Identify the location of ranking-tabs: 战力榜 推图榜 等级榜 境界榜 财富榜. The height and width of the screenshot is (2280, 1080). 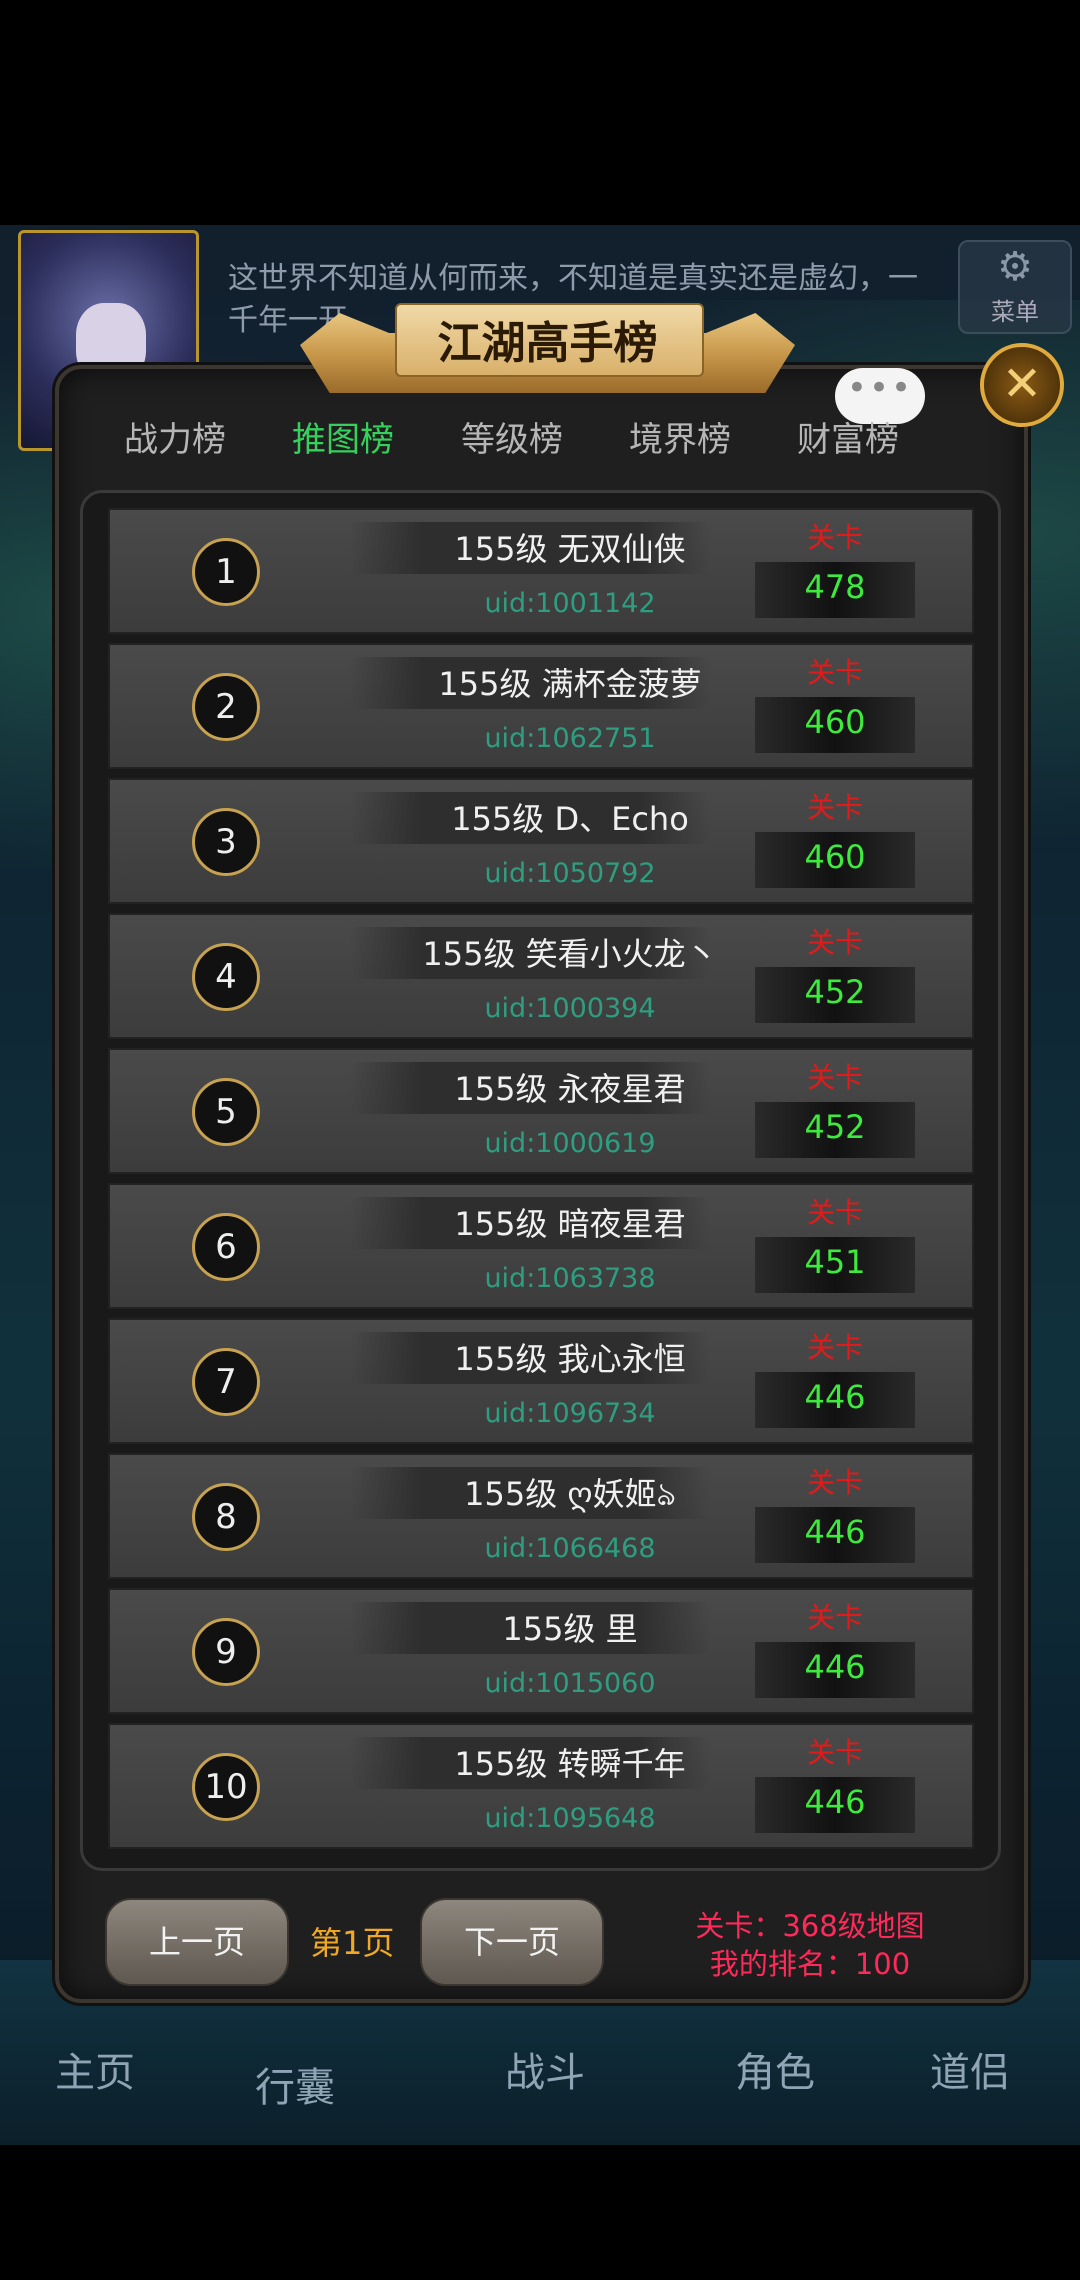
(540, 442).